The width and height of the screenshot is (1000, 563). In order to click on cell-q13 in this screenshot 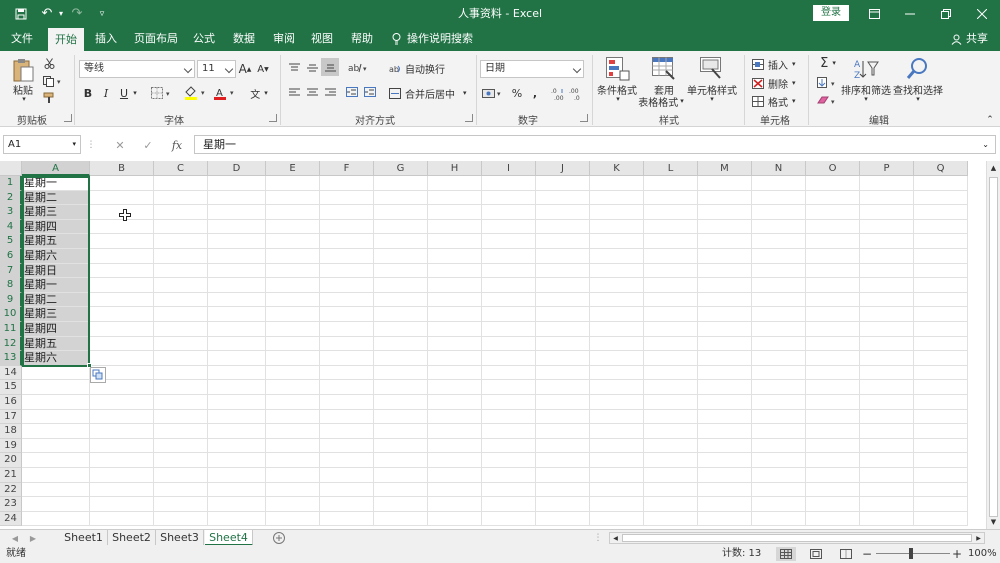, I will do `click(941, 358)`.